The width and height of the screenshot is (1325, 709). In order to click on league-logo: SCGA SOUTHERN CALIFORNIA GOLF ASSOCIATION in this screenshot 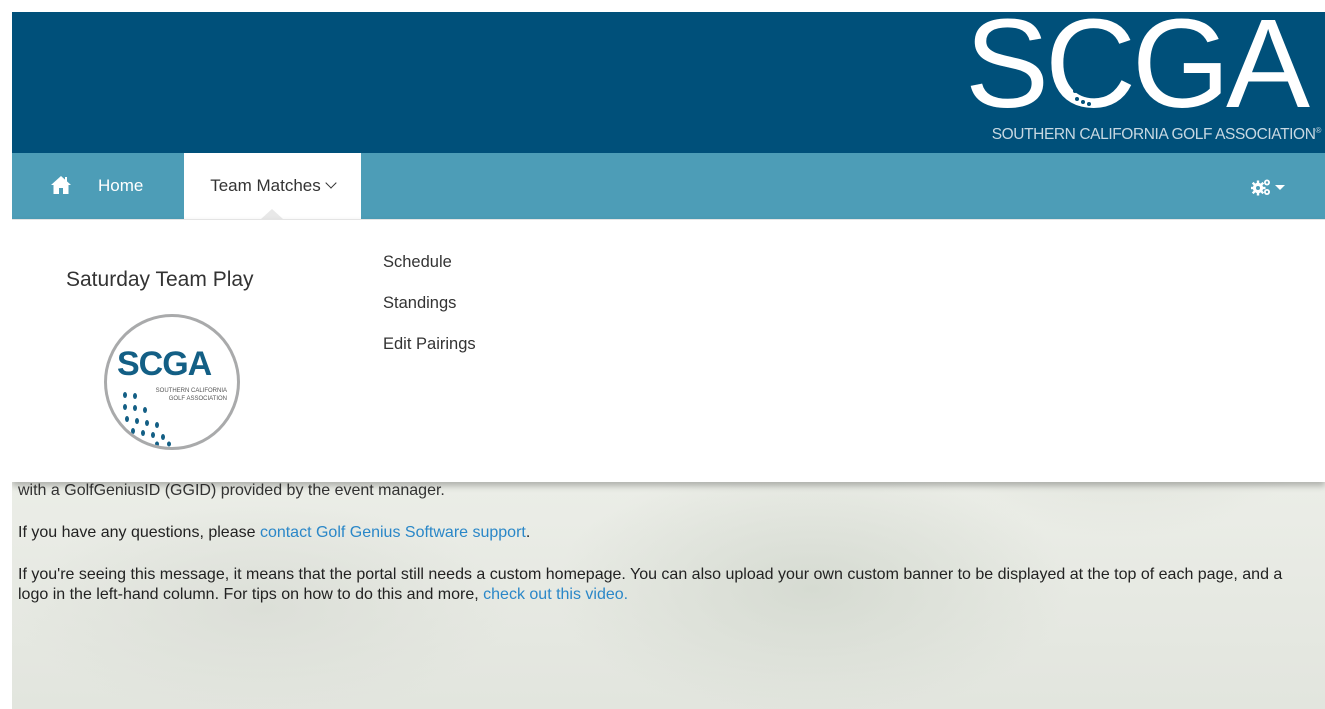, I will do `click(172, 382)`.